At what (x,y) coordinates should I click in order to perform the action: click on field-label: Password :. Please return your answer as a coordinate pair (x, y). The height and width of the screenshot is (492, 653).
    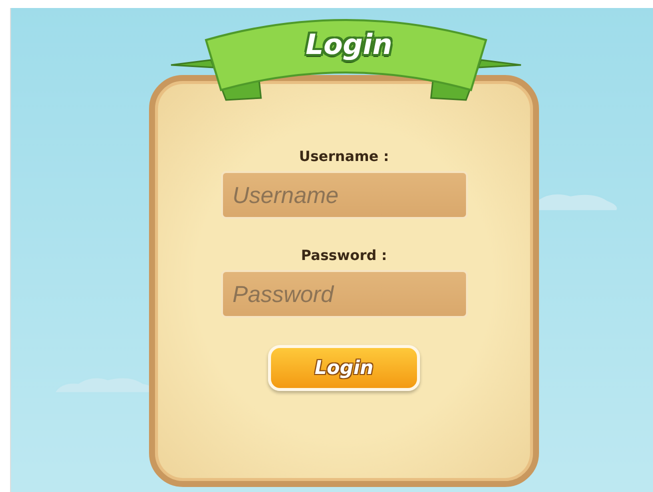
    Looking at the image, I should click on (344, 256).